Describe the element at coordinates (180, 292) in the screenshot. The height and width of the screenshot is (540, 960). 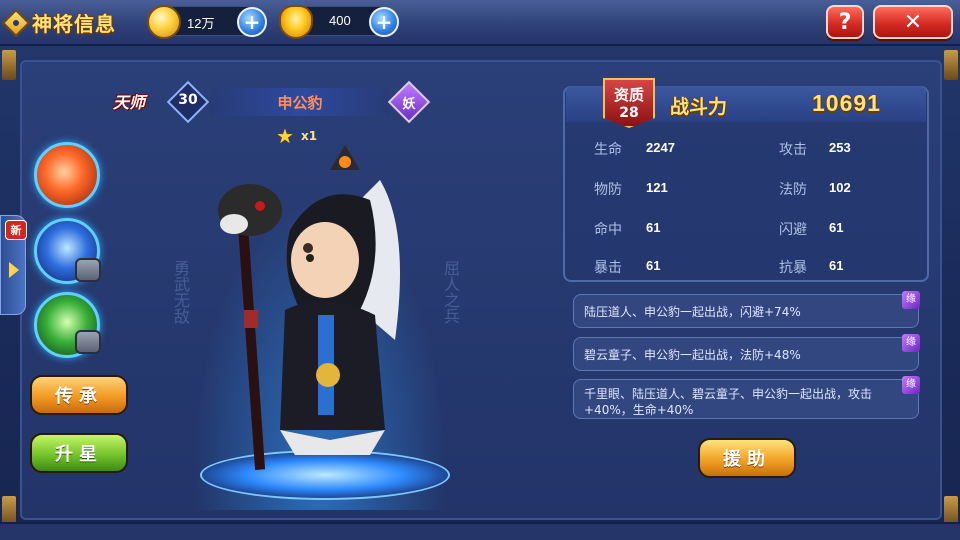
I see `calligraphy-left: 勇武无敌` at that location.